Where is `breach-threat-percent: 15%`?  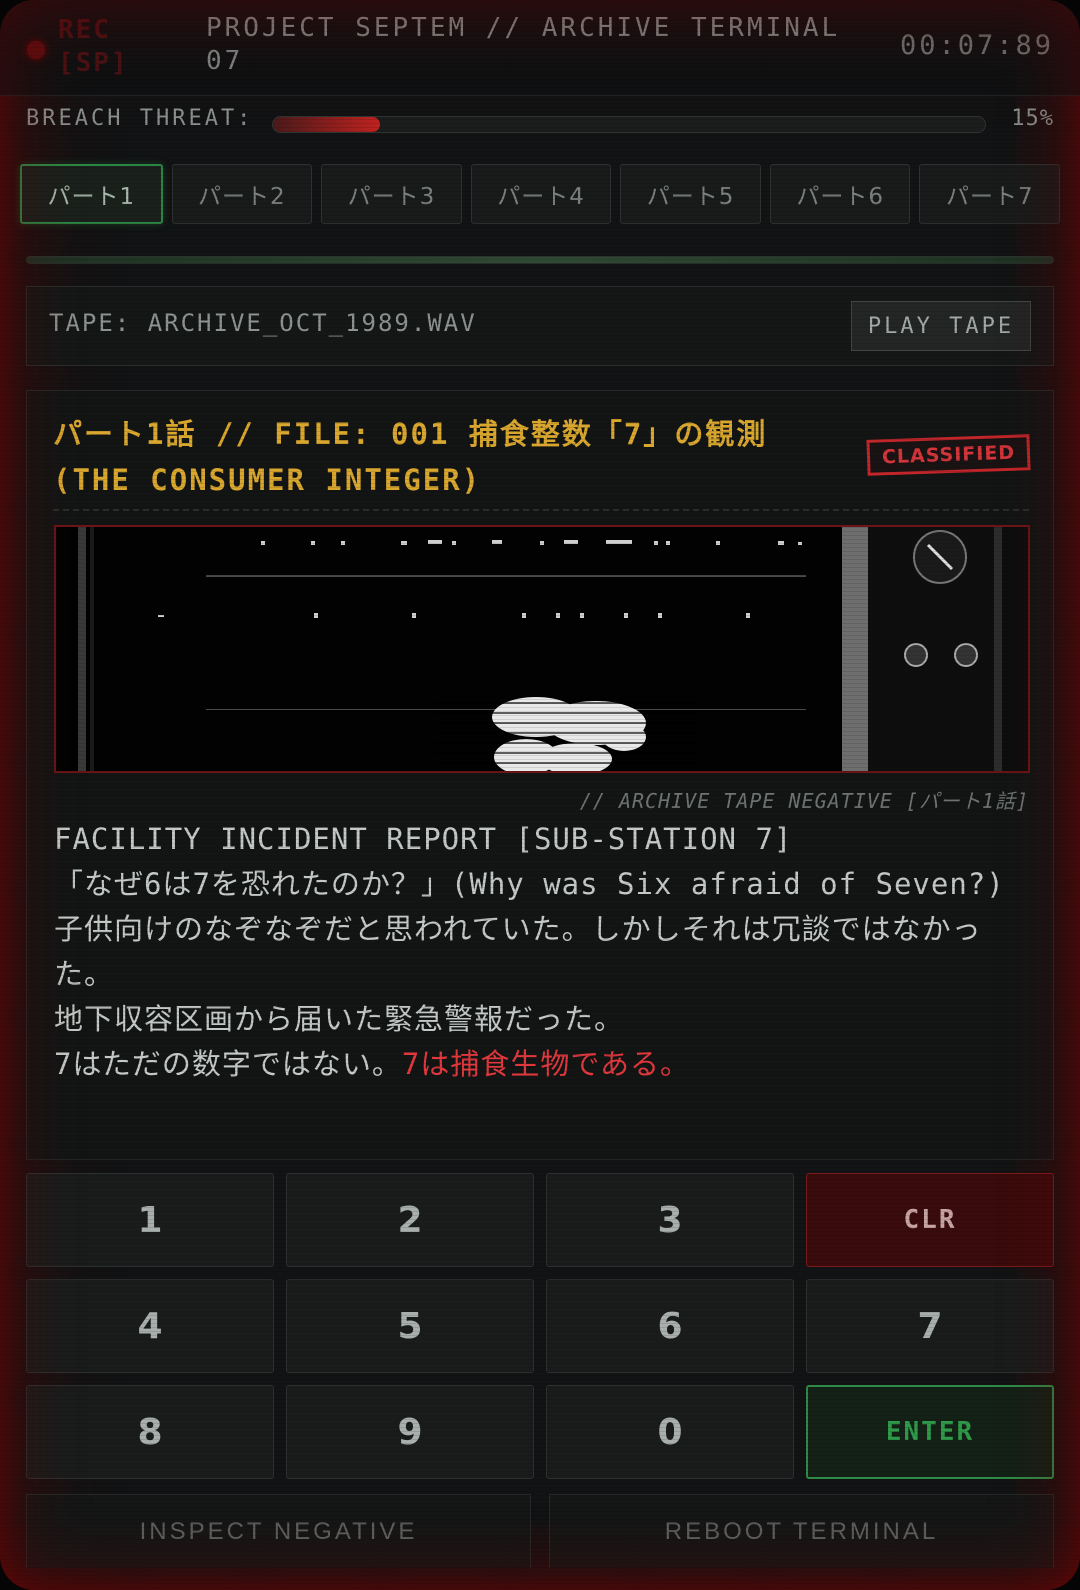
breach-threat-percent: 15% is located at coordinates (1032, 118).